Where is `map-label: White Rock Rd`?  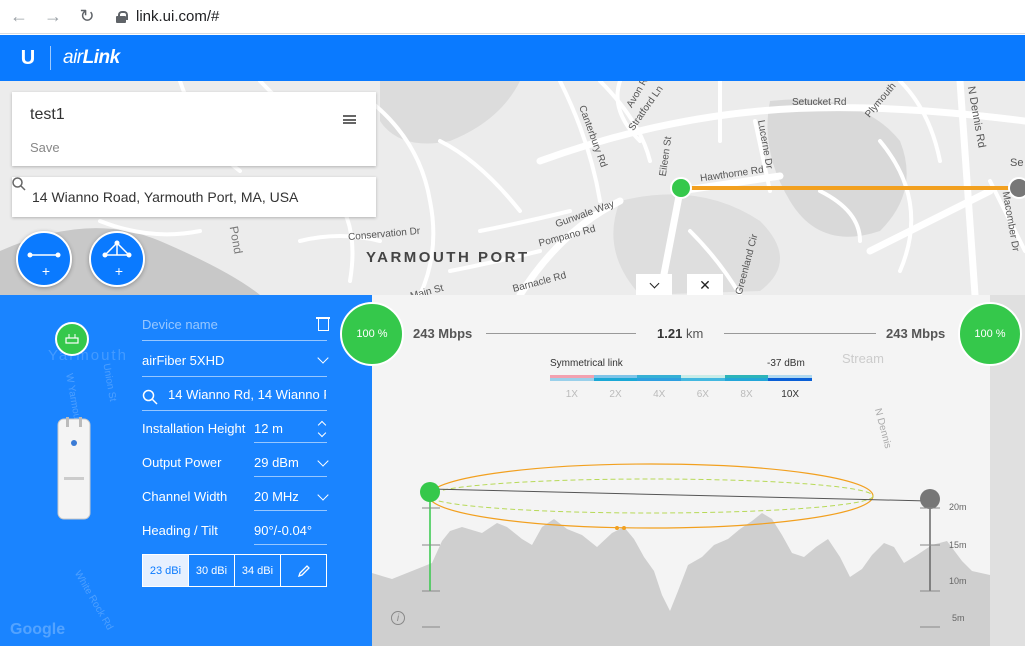
map-label: White Rock Rd is located at coordinates (93, 600).